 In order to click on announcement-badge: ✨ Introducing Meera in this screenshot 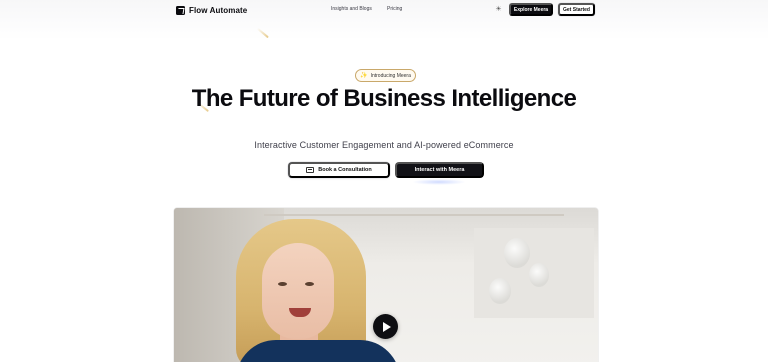, I will do `click(385, 75)`.